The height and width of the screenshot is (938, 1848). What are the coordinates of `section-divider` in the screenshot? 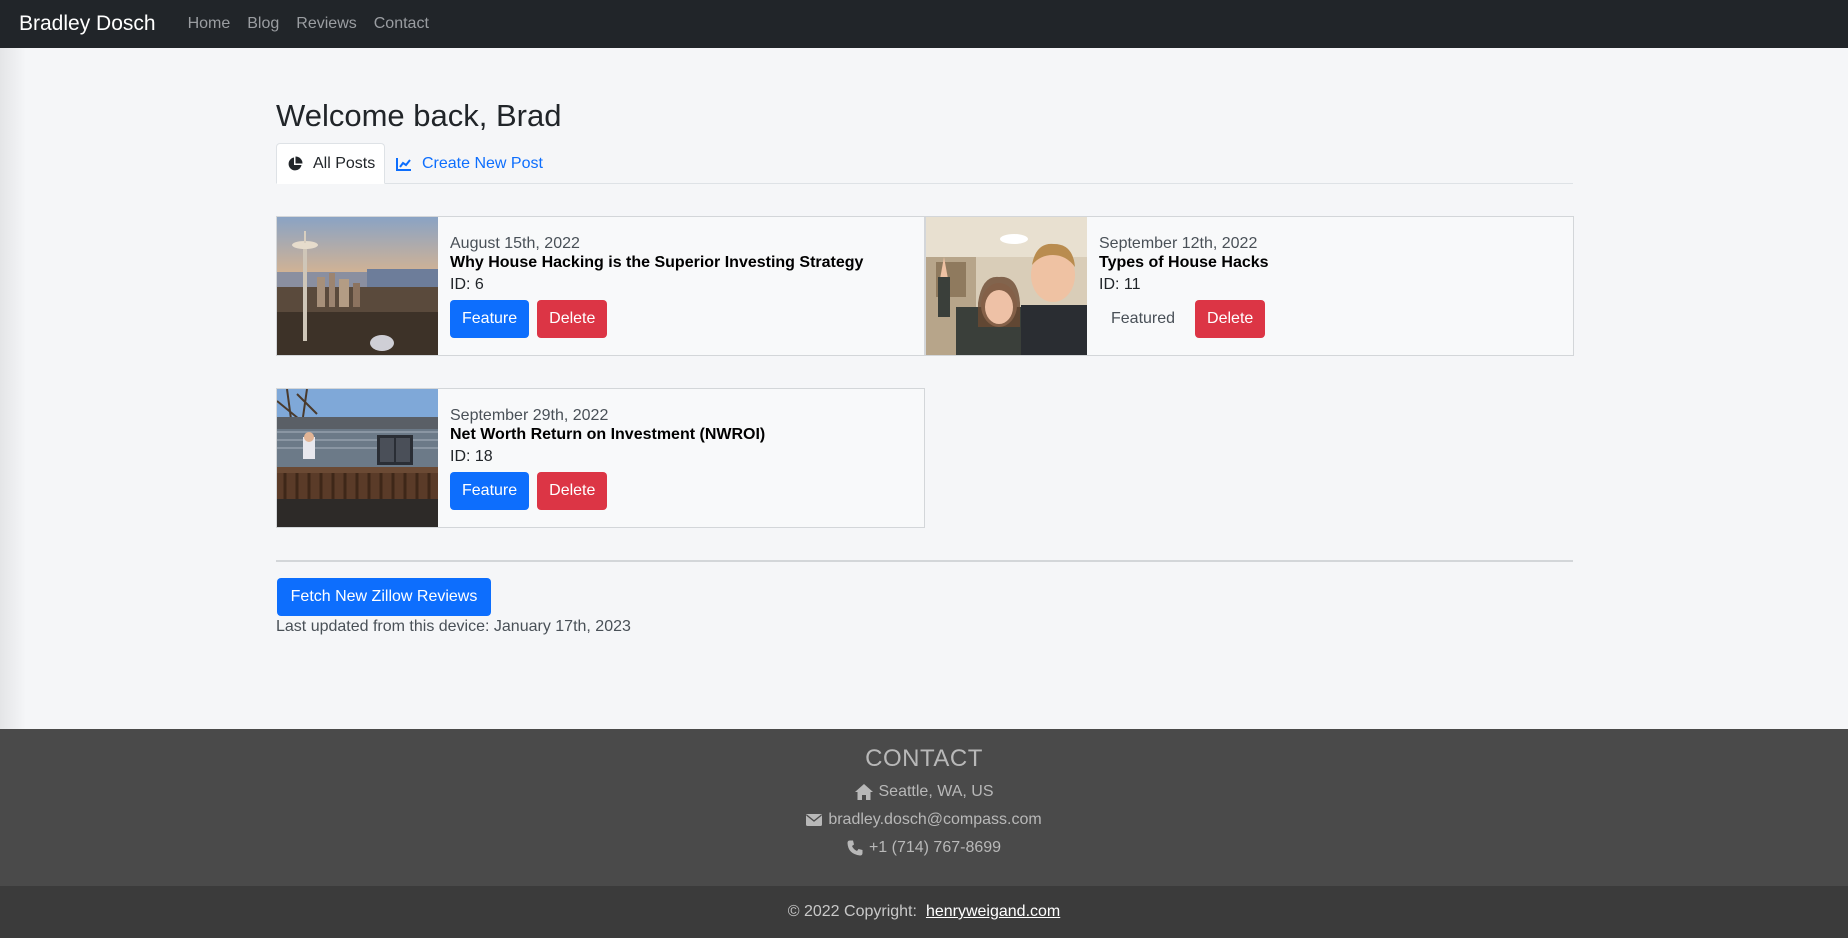 It's located at (924, 561).